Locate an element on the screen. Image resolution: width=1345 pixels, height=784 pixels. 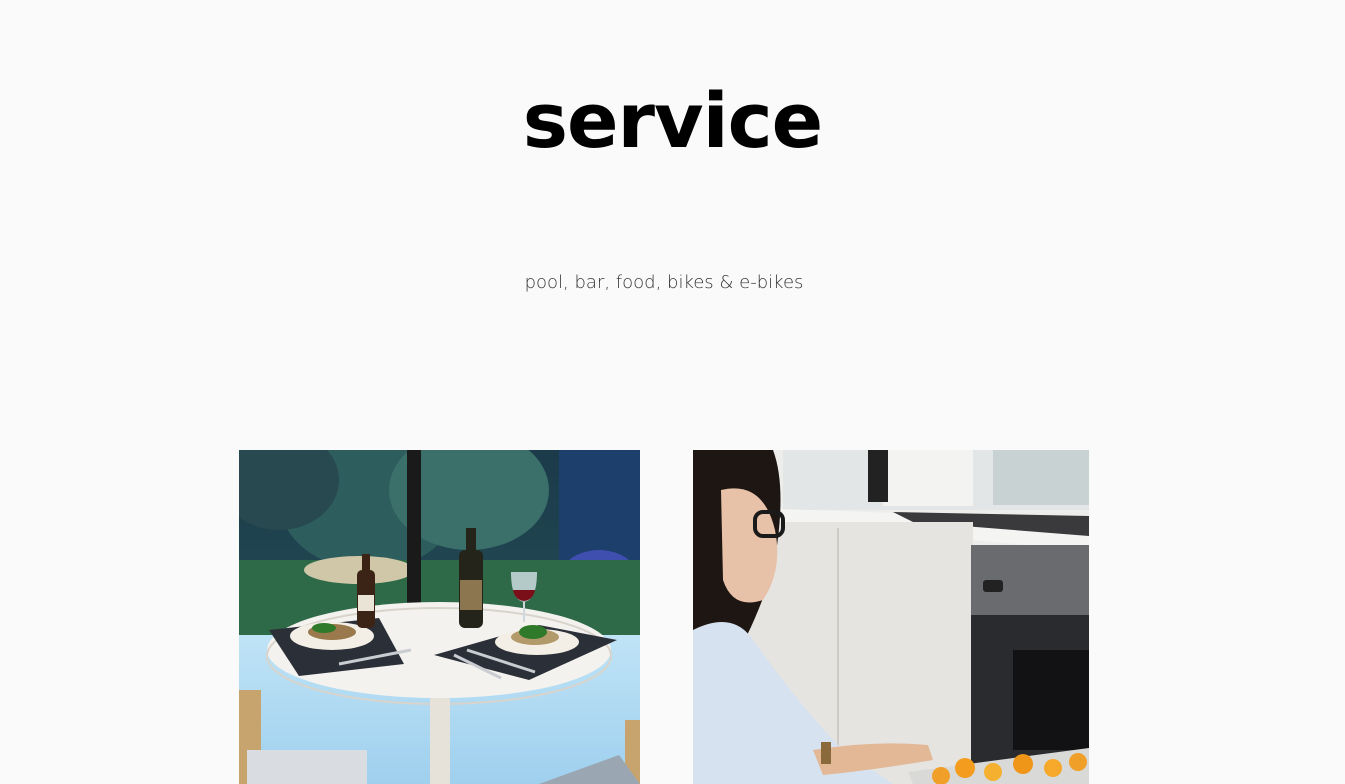
dining-photo is located at coordinates (439, 617).